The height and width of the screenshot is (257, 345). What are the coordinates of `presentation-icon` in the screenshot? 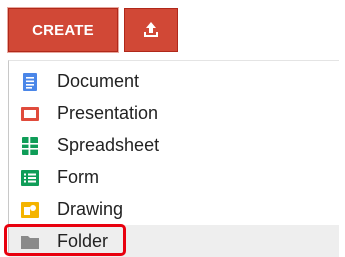 It's located at (30, 114).